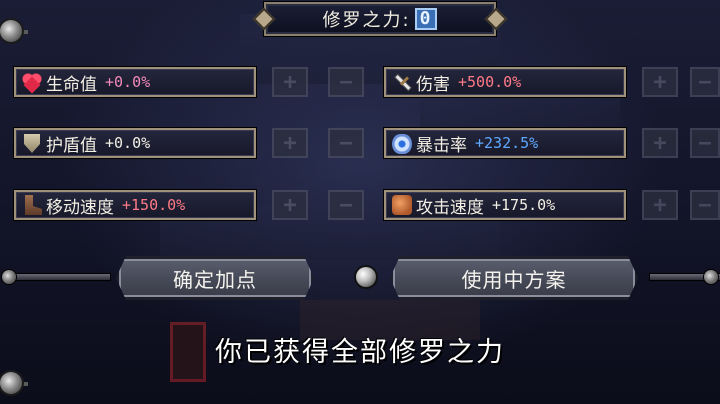 The height and width of the screenshot is (404, 720). What do you see at coordinates (58, 277) in the screenshot?
I see `left-rail` at bounding box center [58, 277].